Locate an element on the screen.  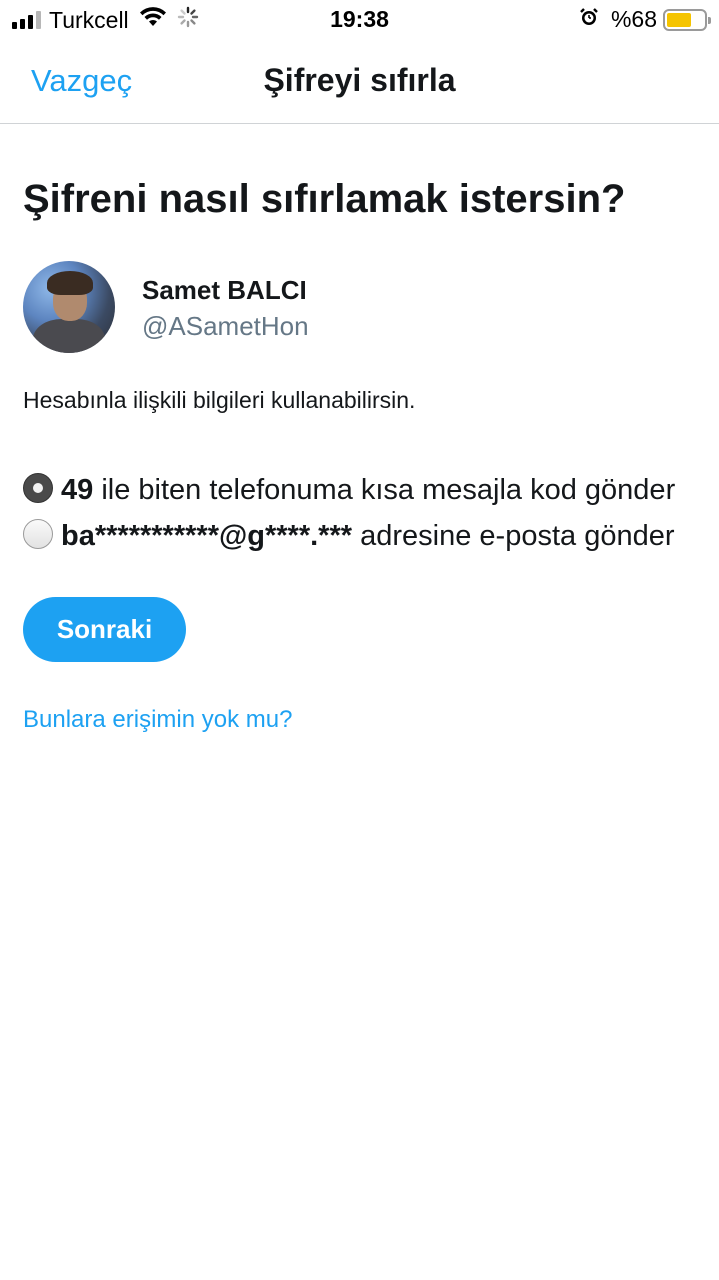
alarm-icon is located at coordinates (589, 19).